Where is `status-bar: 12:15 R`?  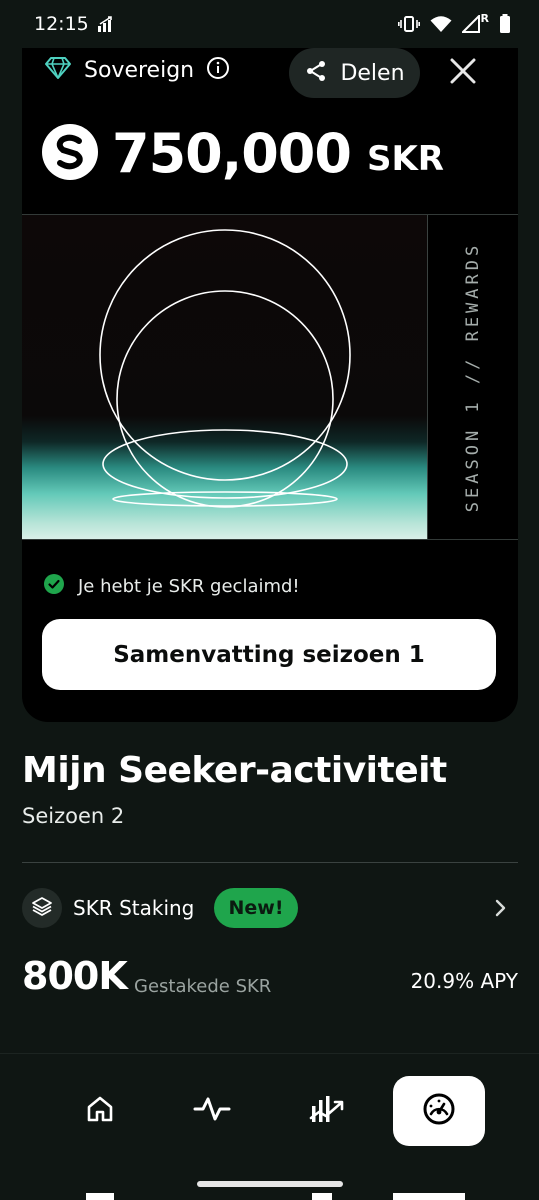
status-bar: 12:15 R is located at coordinates (269, 24).